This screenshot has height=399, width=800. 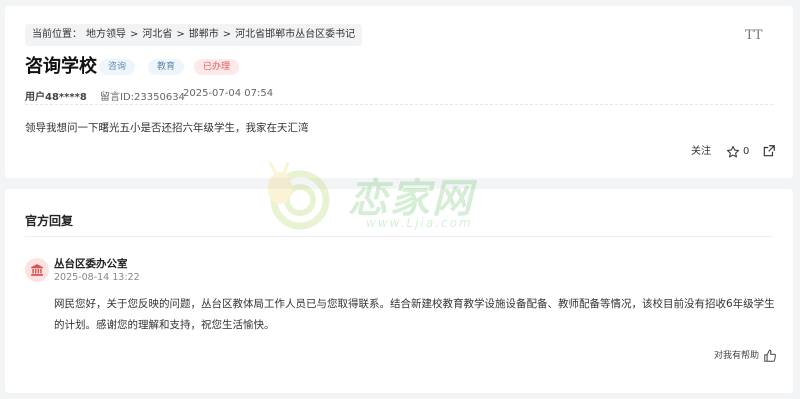 I want to click on government-building-icon, so click(x=37, y=270).